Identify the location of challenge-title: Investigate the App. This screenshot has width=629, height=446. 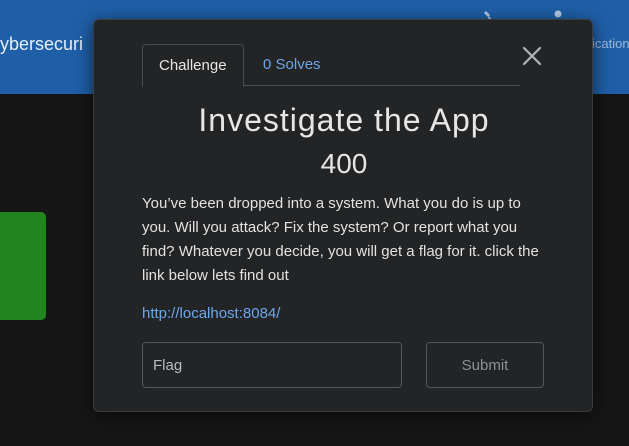
(344, 120).